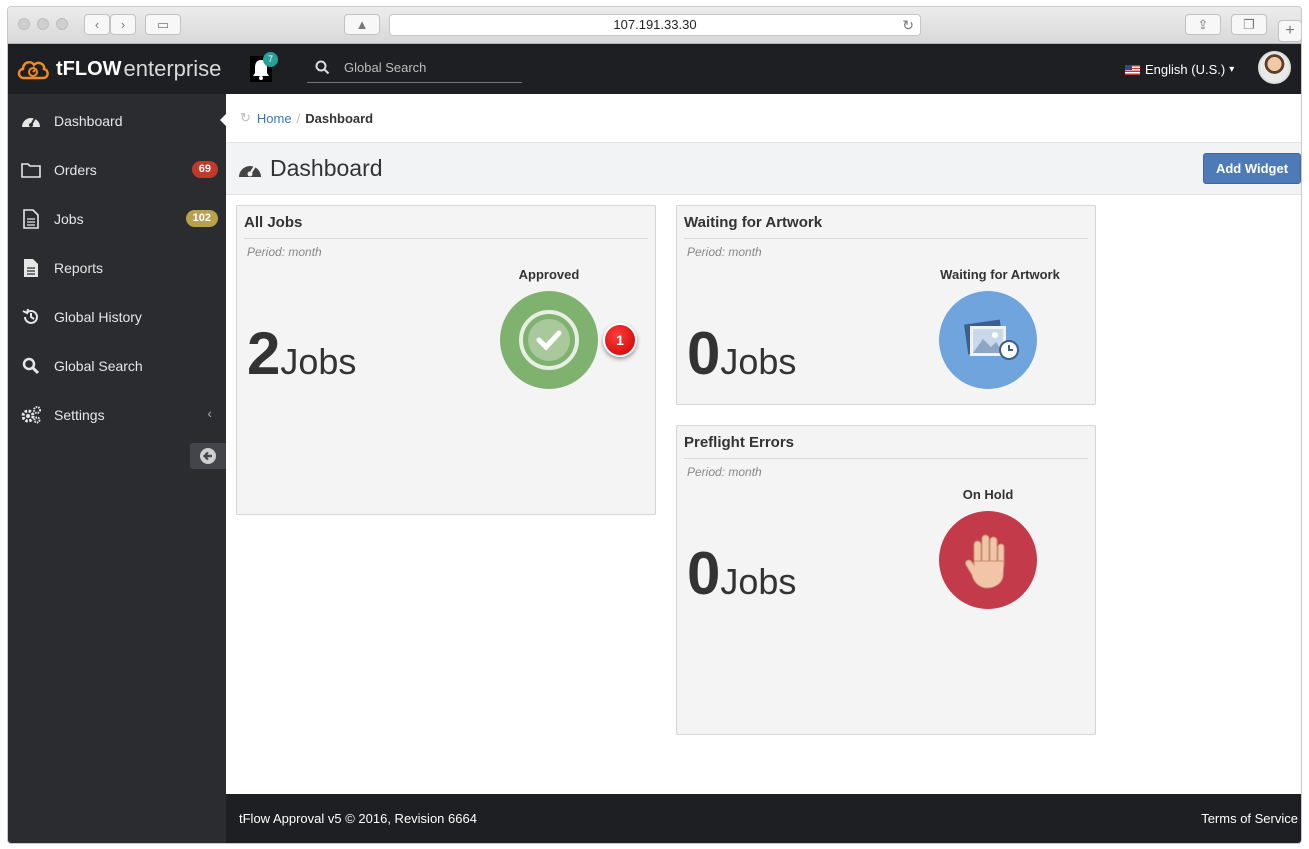  I want to click on status-label: On Hold, so click(988, 494).